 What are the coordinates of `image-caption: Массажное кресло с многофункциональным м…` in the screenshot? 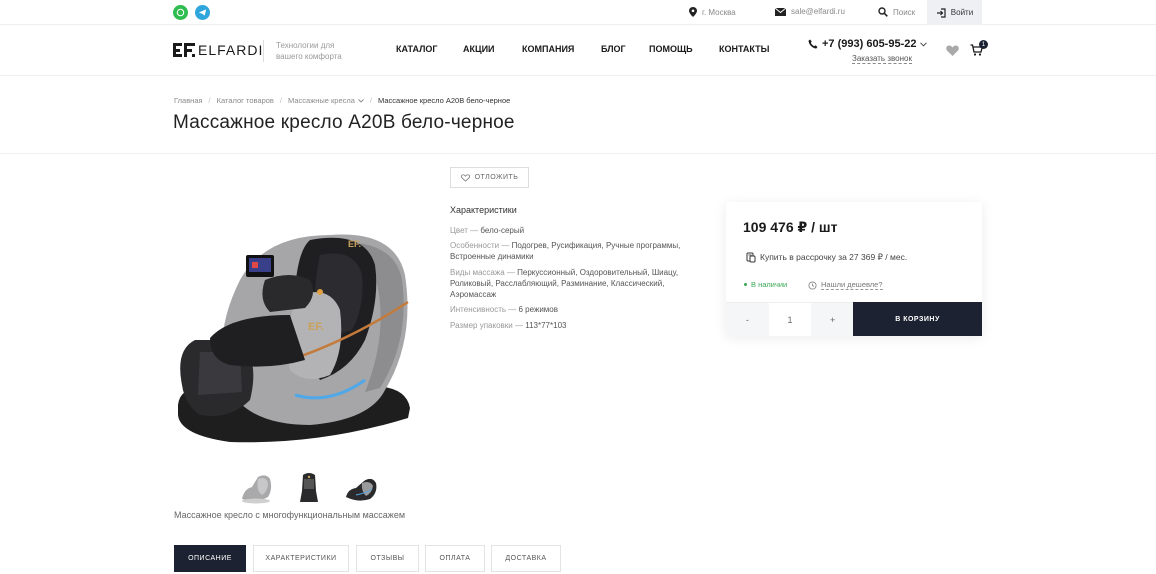 It's located at (290, 515).